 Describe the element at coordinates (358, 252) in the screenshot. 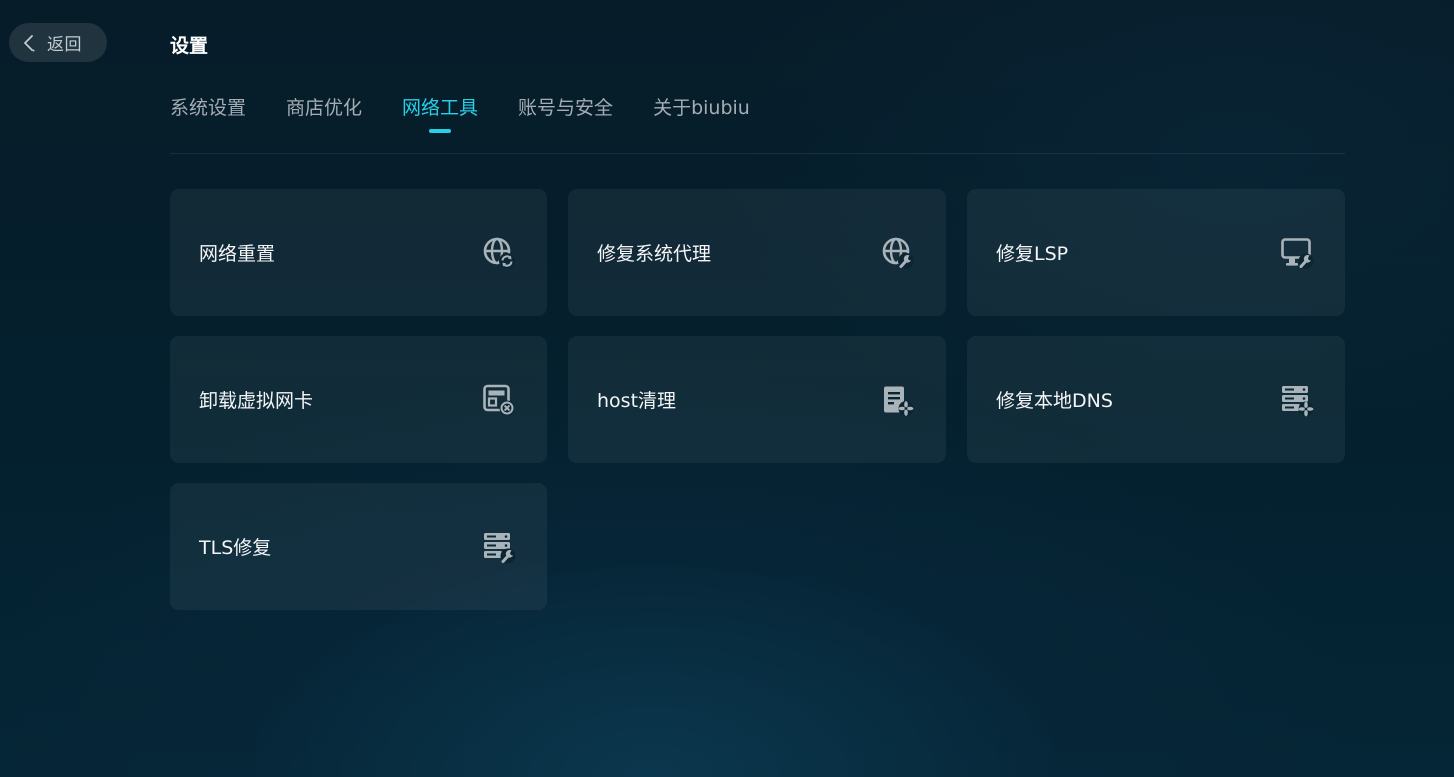

I see `tool-card-network-reset: 网络重置` at that location.